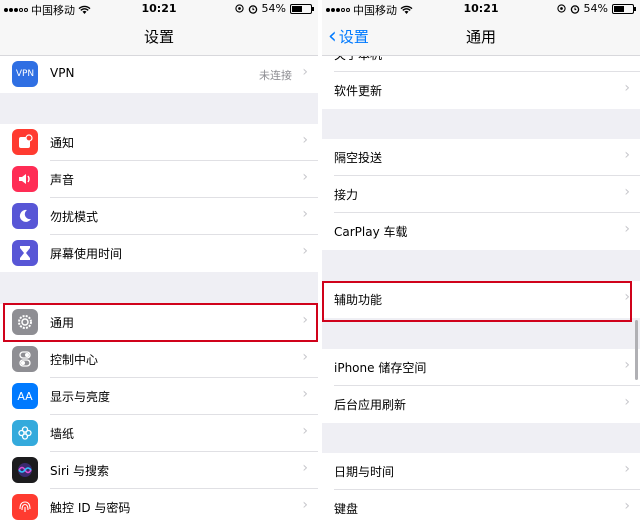 The image size is (640, 523). What do you see at coordinates (25, 74) in the screenshot?
I see `vpn-icon: VPN` at bounding box center [25, 74].